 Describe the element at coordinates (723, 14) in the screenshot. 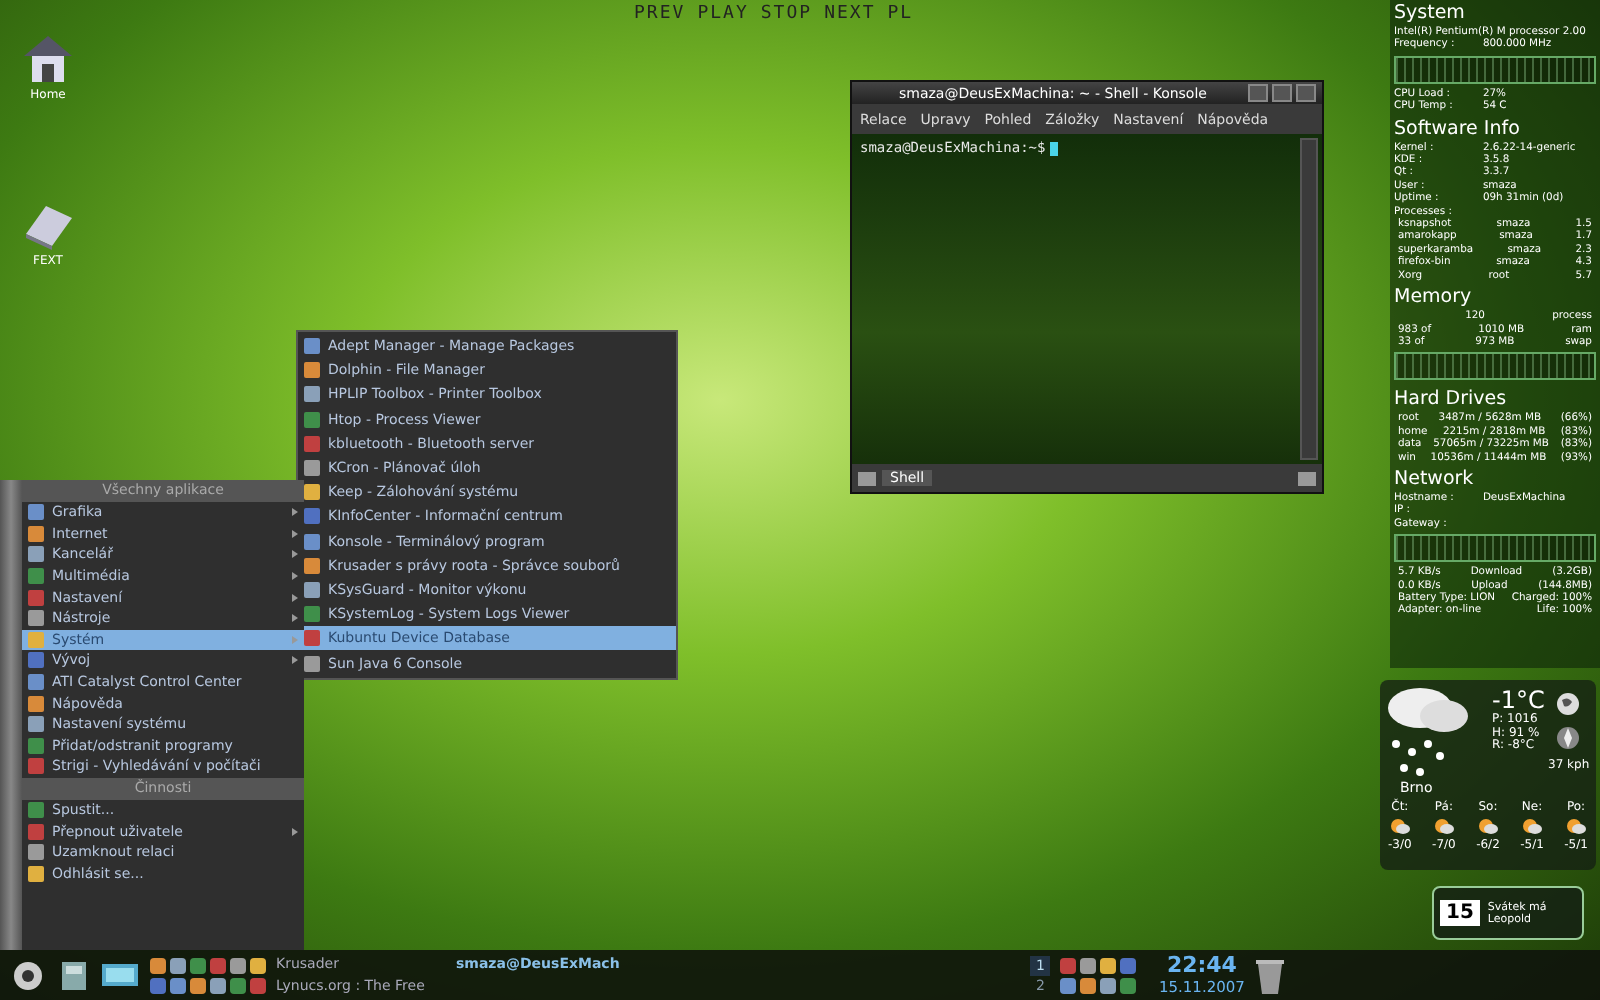

I see `media-control-button: PLAY` at that location.